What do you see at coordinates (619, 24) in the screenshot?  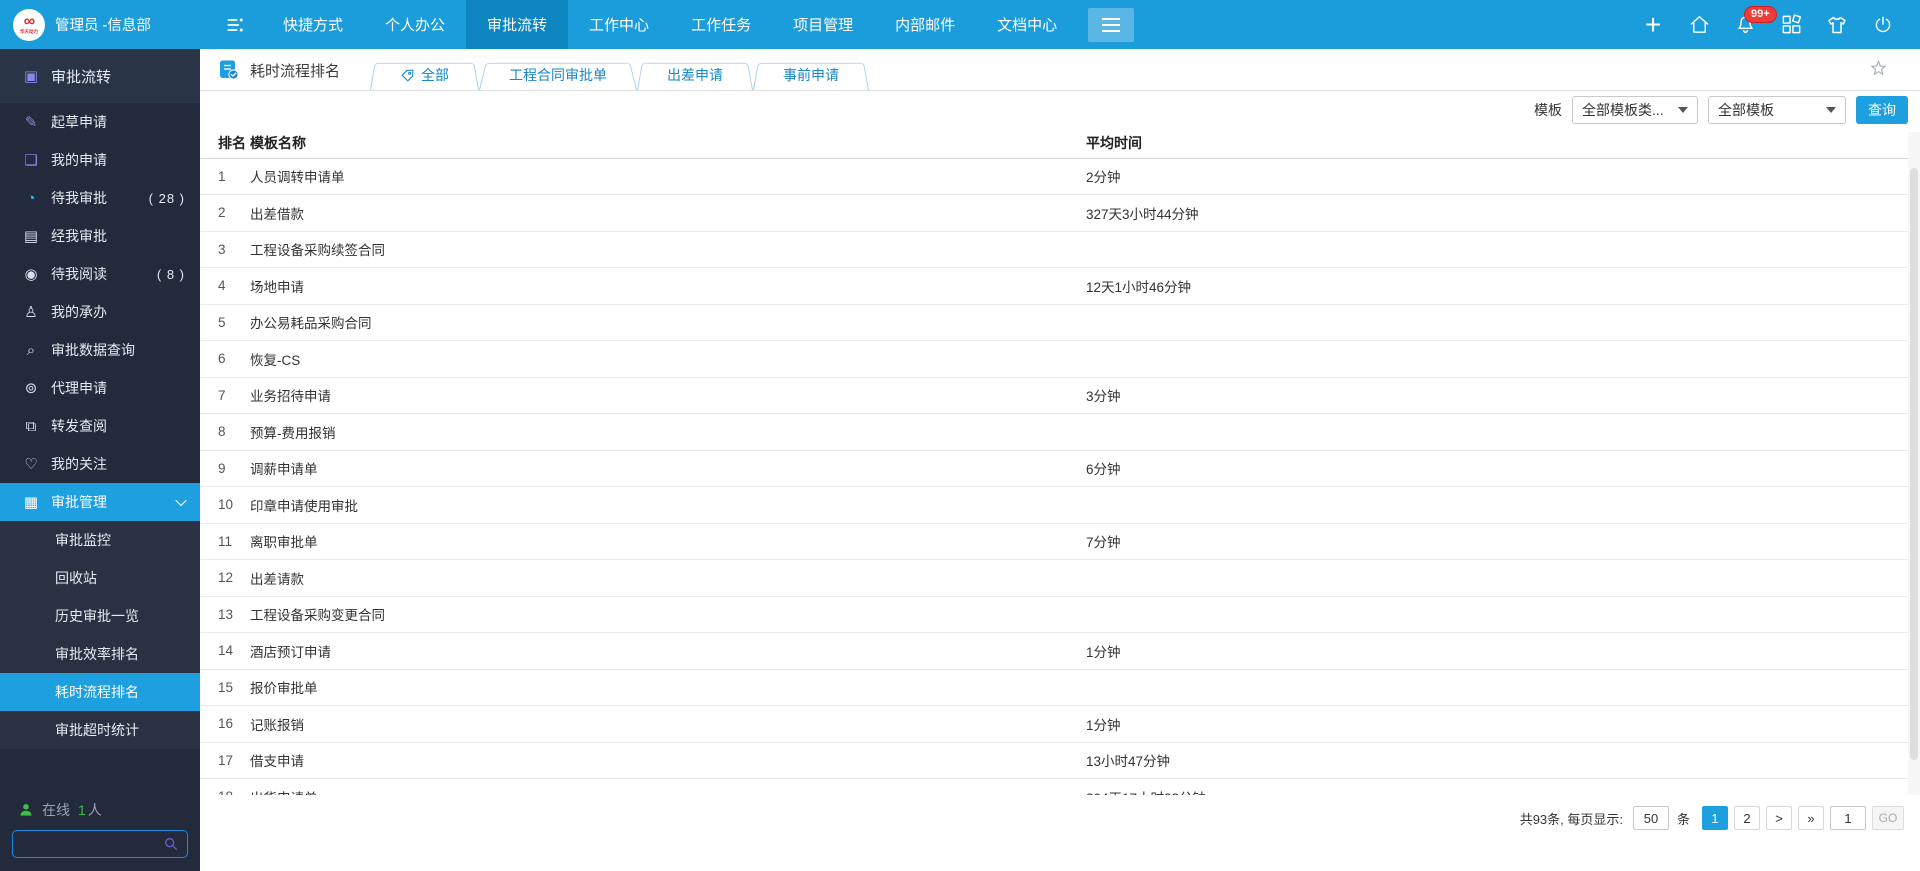 I see `top-nav-item: 工作中心` at bounding box center [619, 24].